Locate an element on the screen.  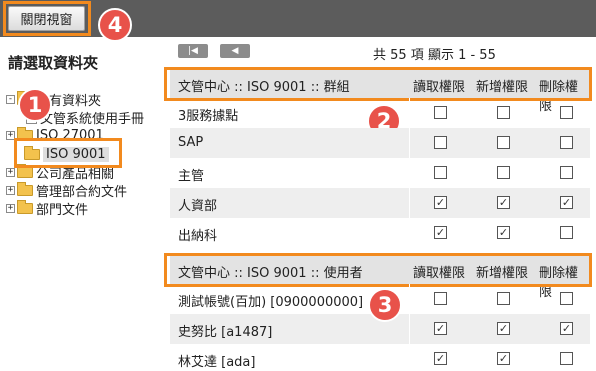
first-page-button: |◀ is located at coordinates (193, 51).